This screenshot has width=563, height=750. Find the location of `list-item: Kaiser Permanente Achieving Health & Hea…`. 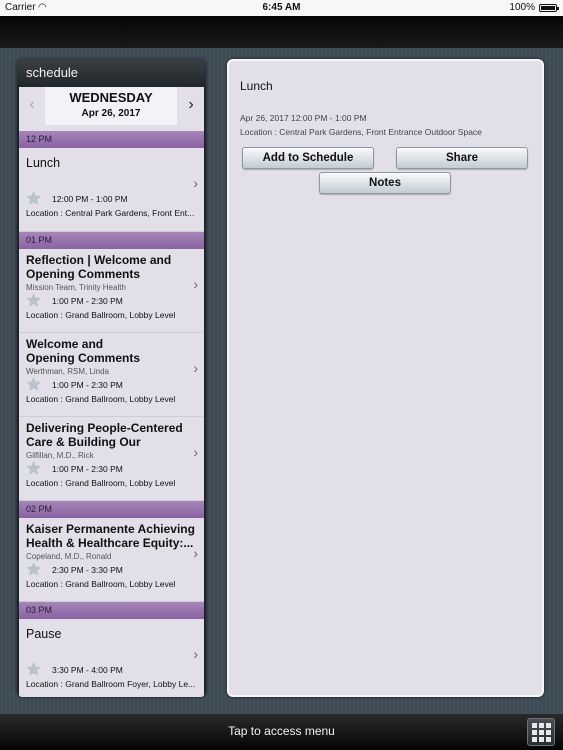

list-item: Kaiser Permanente Achieving Health & Hea… is located at coordinates (111, 560).